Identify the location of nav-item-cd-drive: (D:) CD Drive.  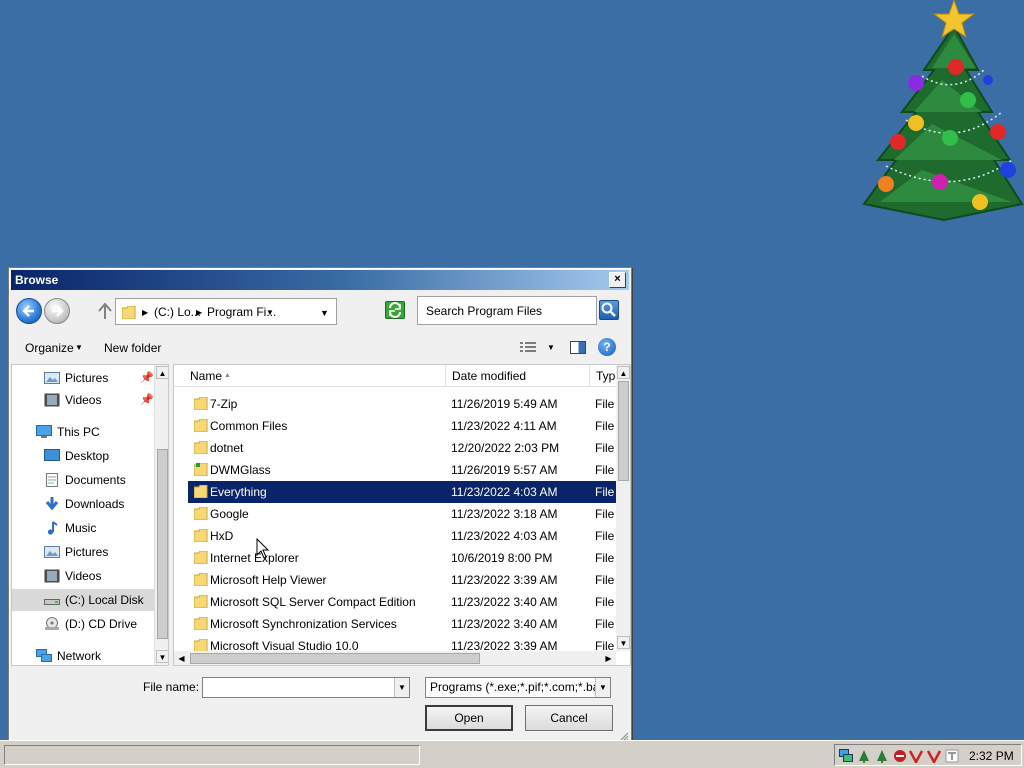
(83, 624).